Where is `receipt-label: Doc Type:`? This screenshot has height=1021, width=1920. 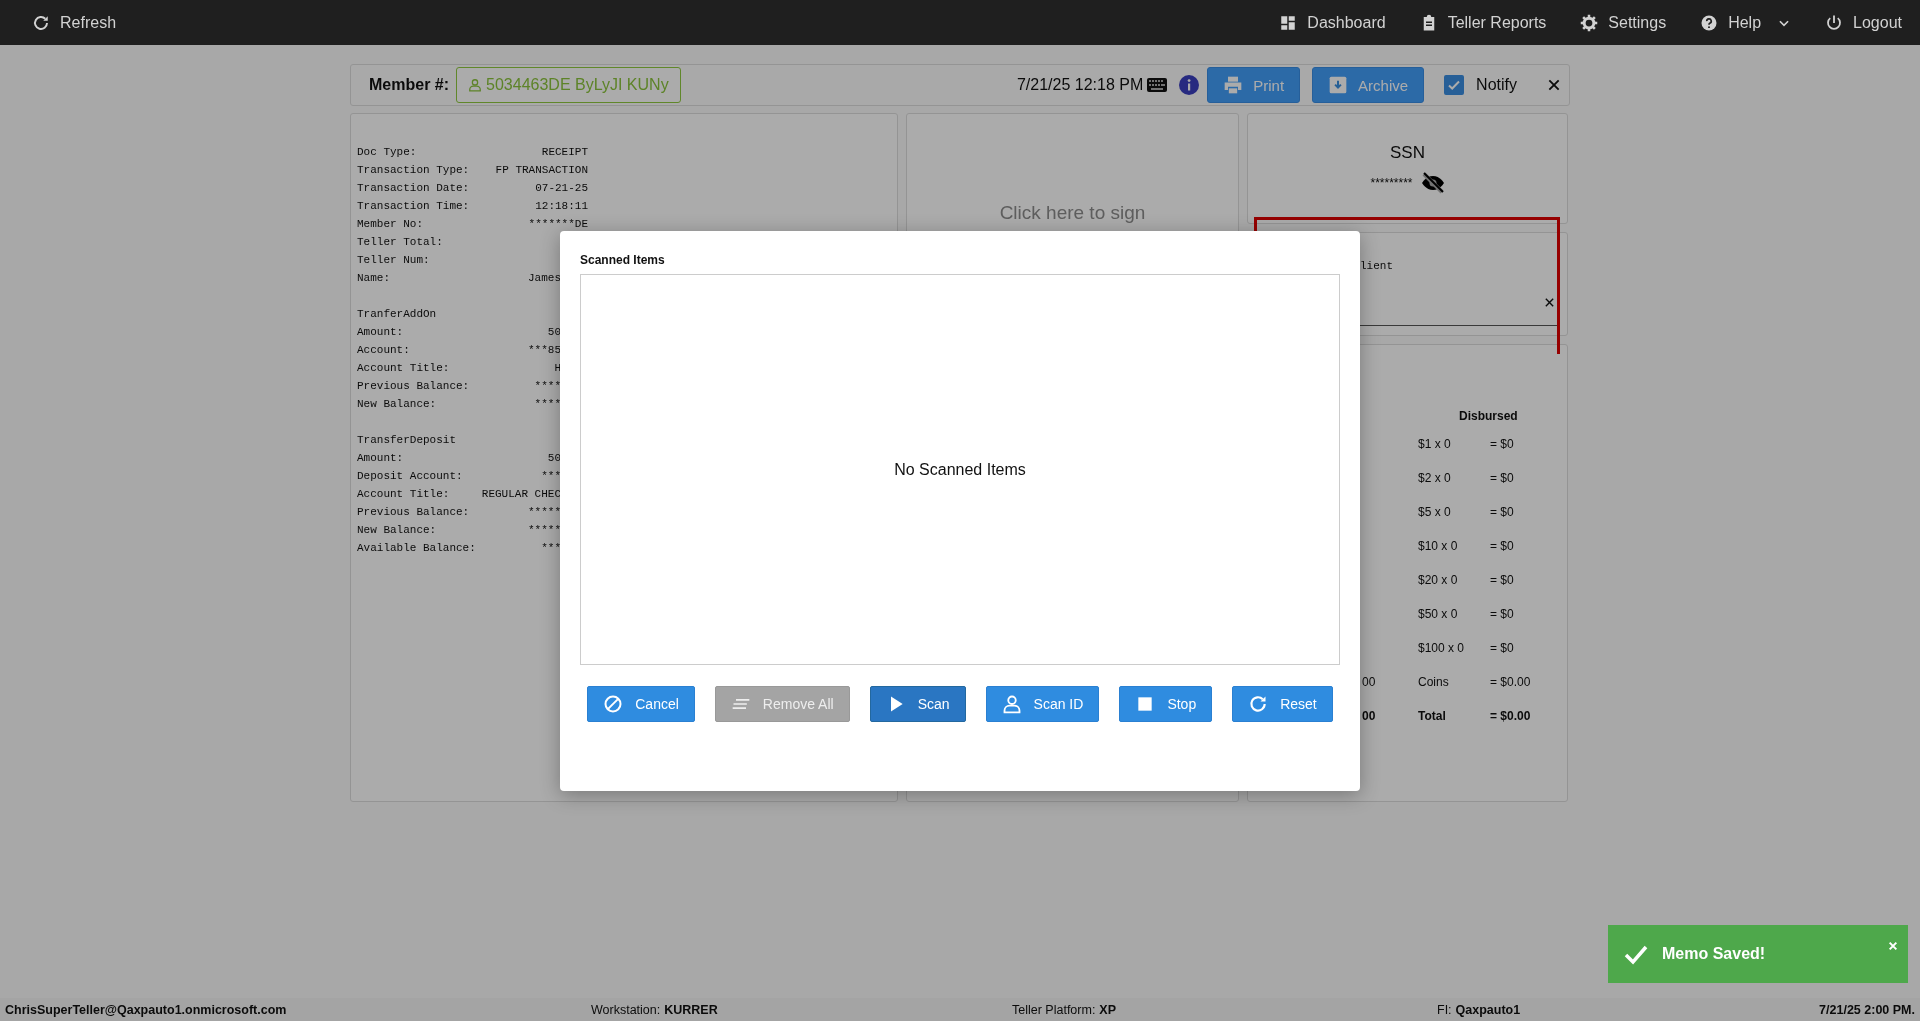 receipt-label: Doc Type: is located at coordinates (387, 152).